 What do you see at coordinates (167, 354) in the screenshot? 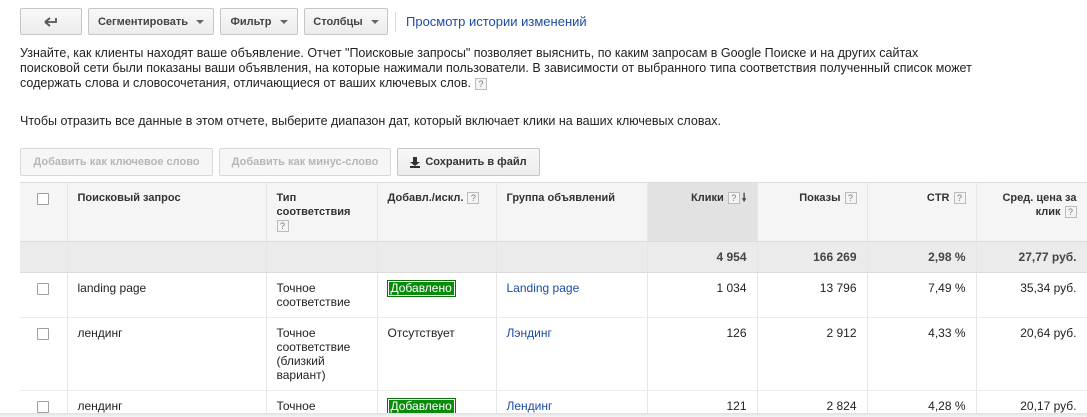
I see `search-query-cell: лендинг` at bounding box center [167, 354].